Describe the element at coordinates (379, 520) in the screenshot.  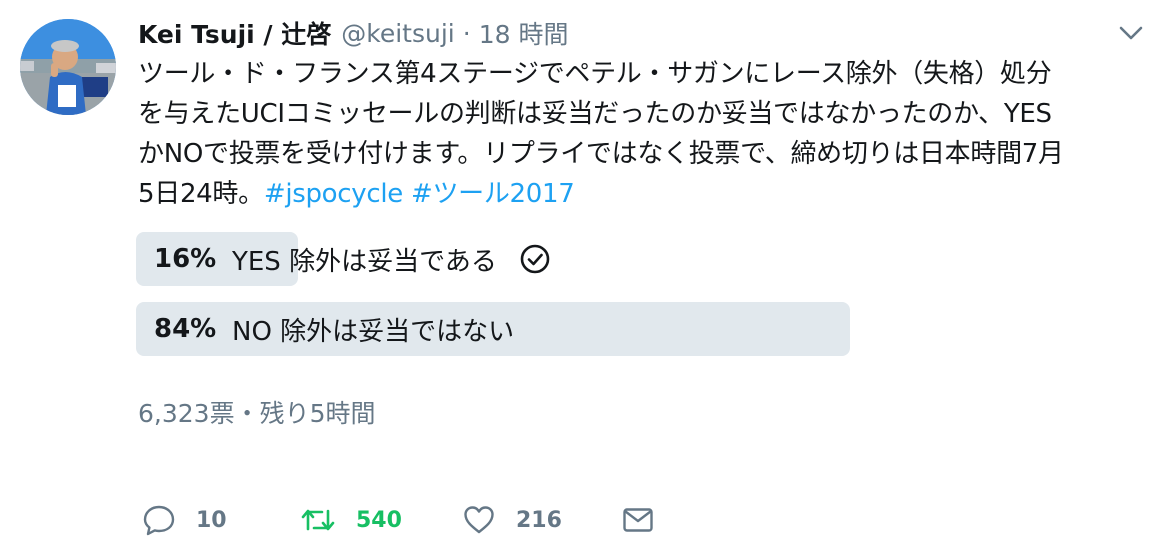
I see `retweet-count: 540` at that location.